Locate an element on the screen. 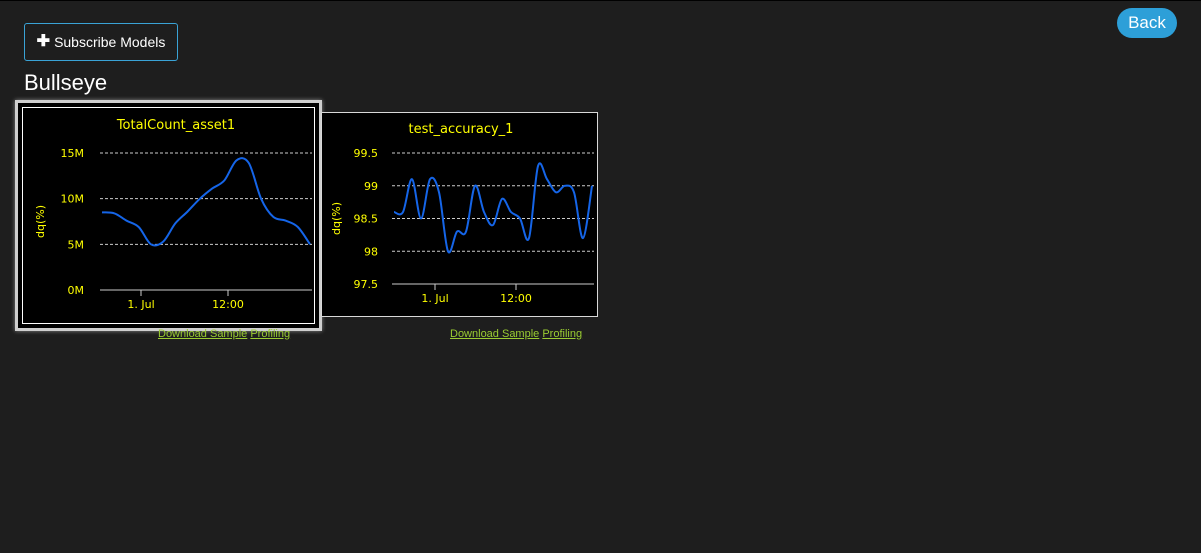 Image resolution: width=1201 pixels, height=553 pixels. window-top-border is located at coordinates (600, 0).